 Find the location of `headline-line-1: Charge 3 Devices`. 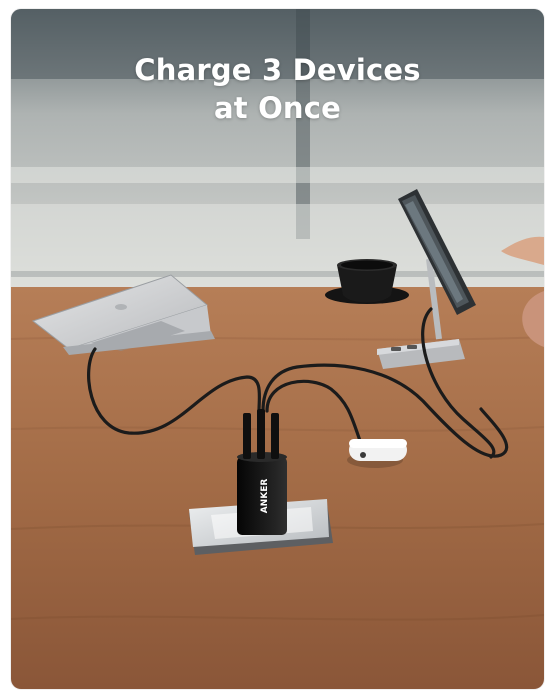

headline-line-1: Charge 3 Devices is located at coordinates (277, 70).